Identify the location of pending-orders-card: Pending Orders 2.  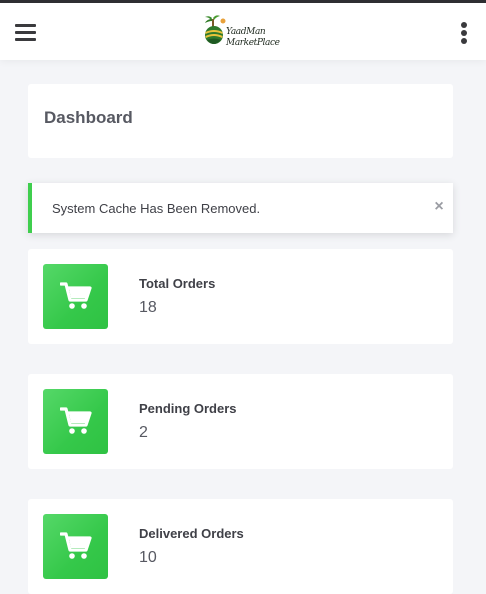
(240, 421).